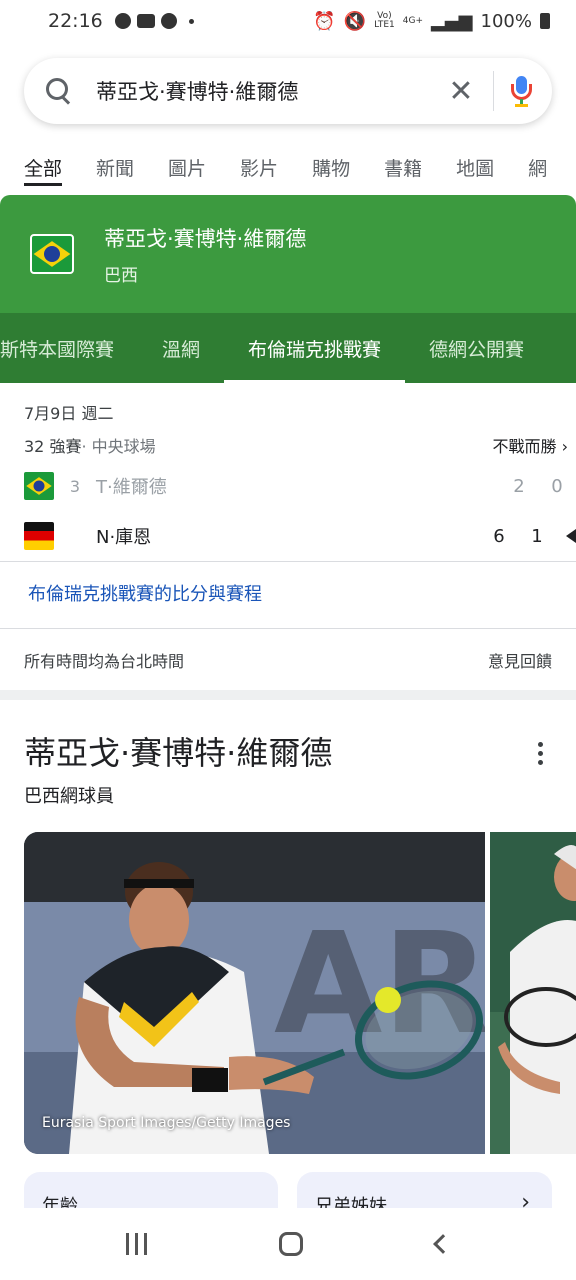 This screenshot has width=576, height=1280. I want to click on match-result: 不戰而勝 ›, so click(530, 445).